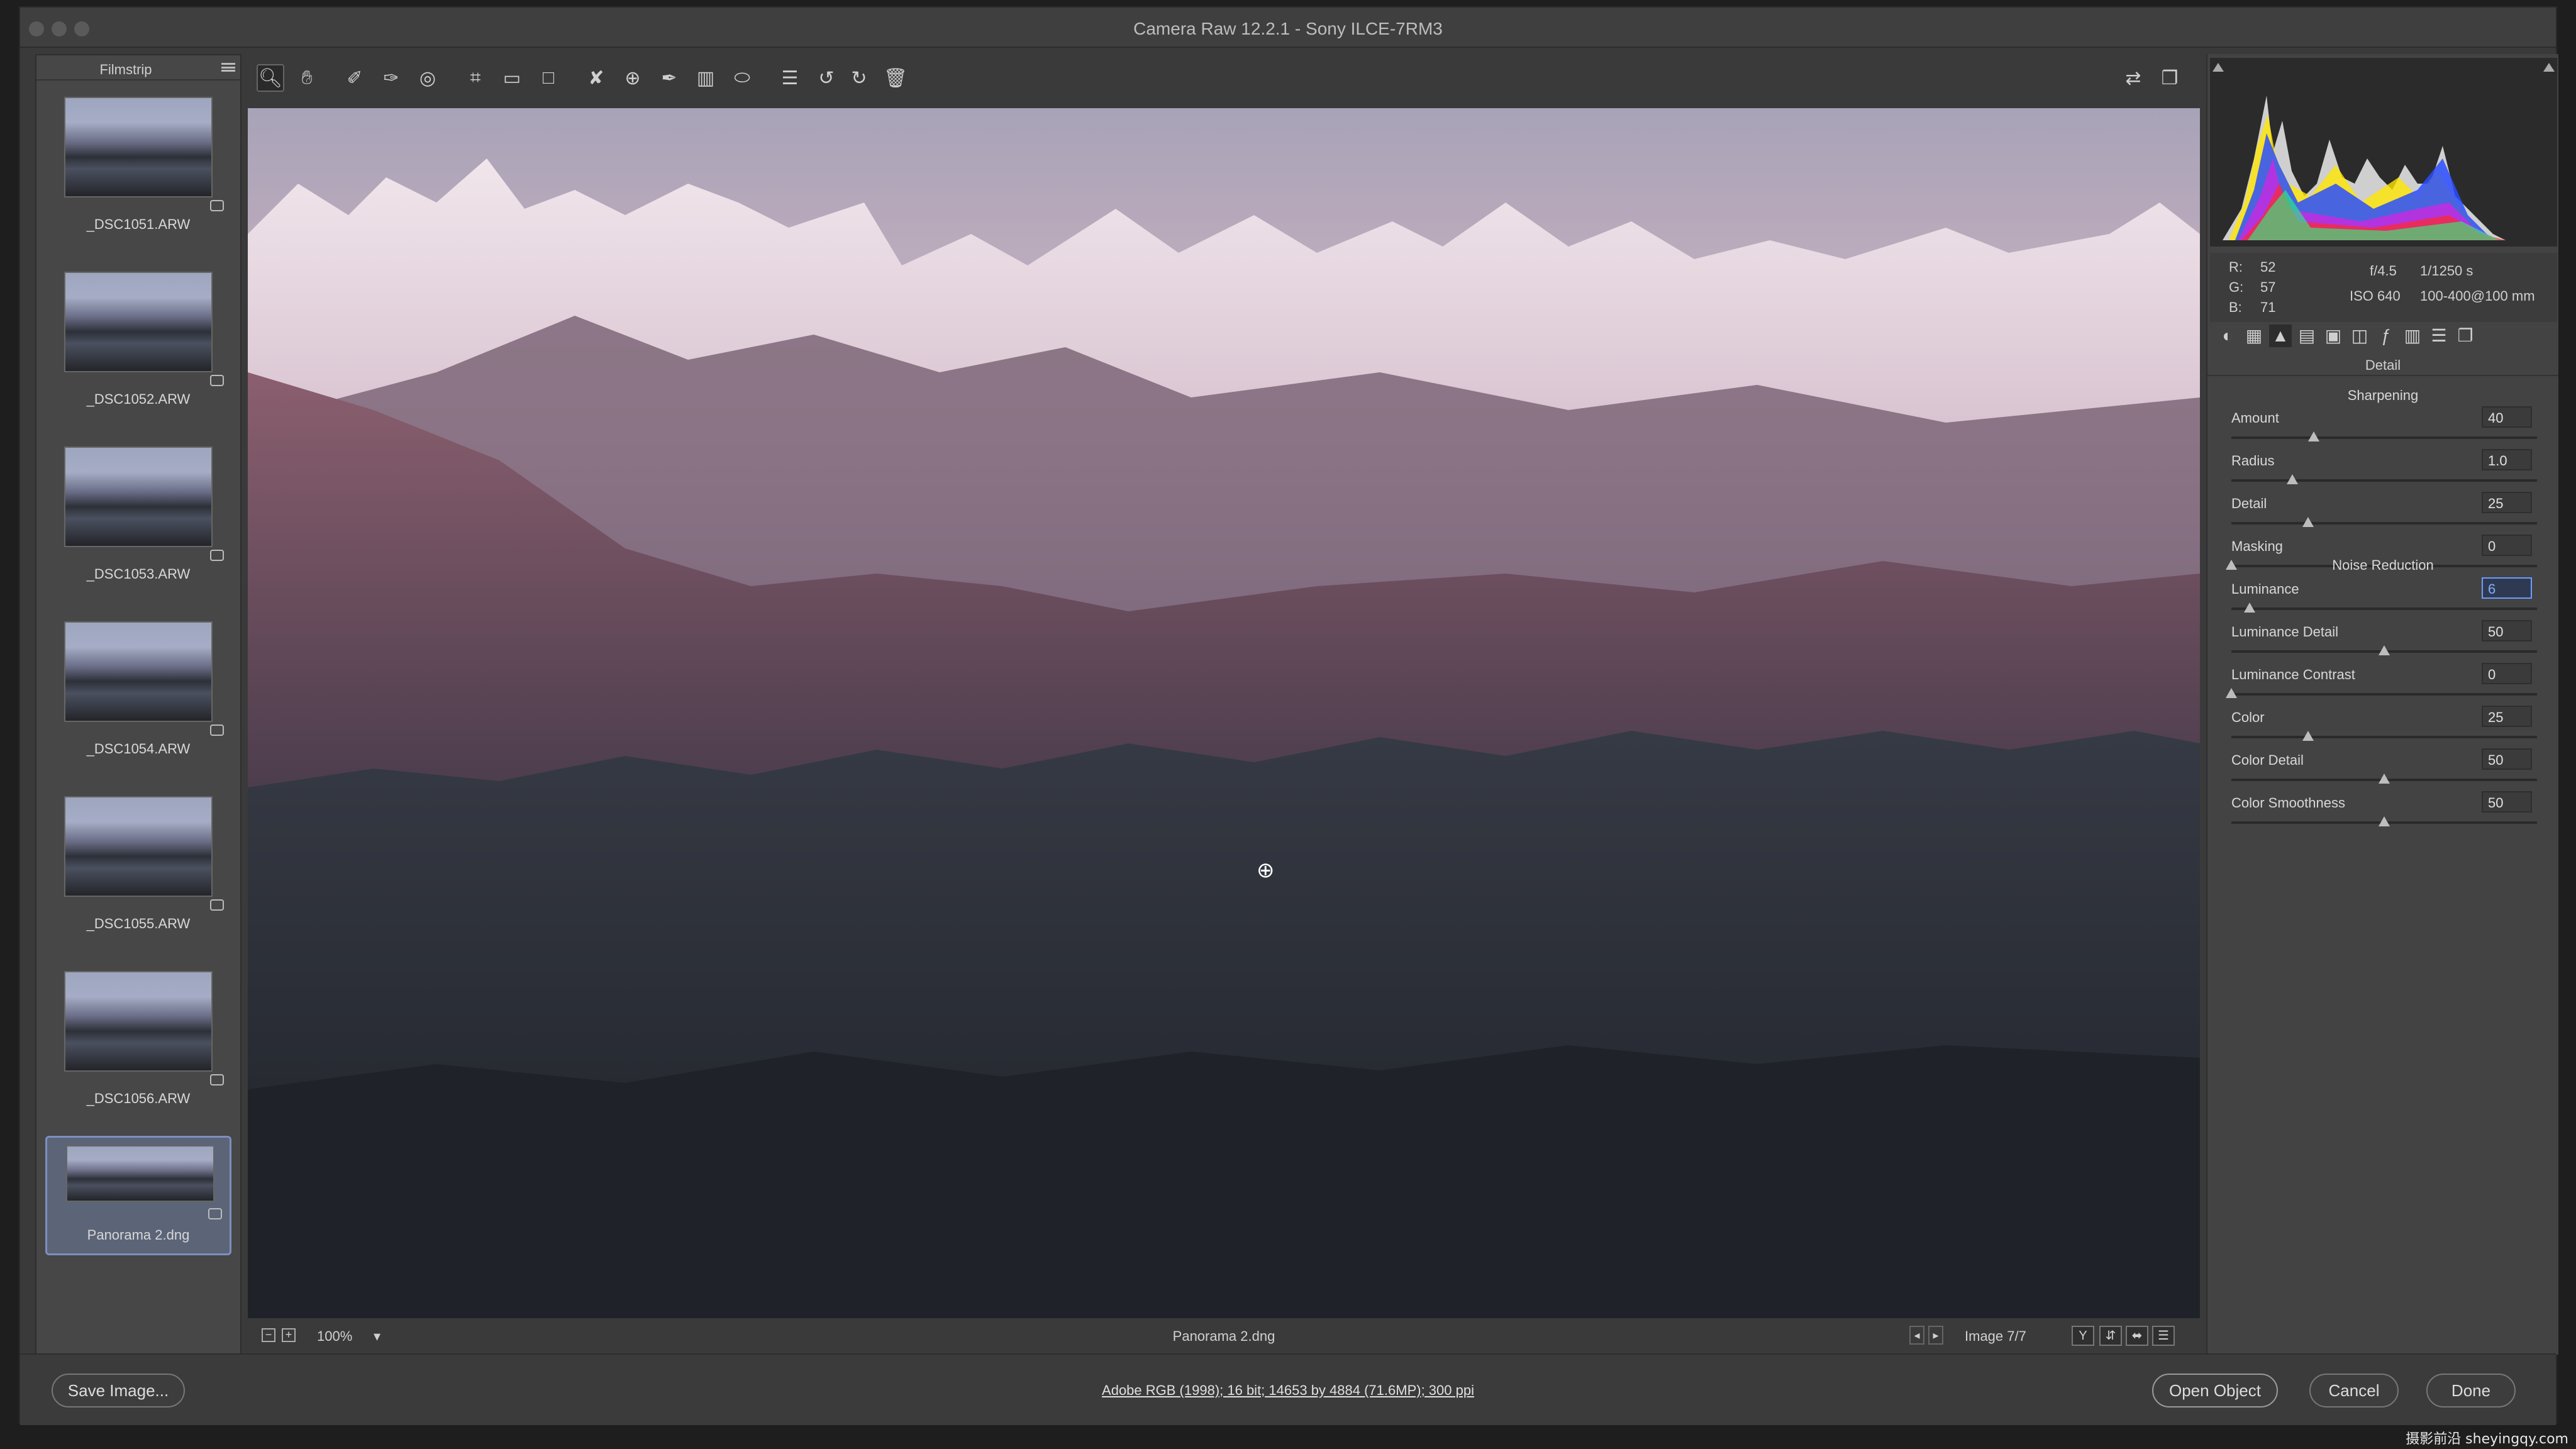 The width and height of the screenshot is (2576, 1449). Describe the element at coordinates (669, 78) in the screenshot. I see `adjustment-brush-icon: ✒` at that location.